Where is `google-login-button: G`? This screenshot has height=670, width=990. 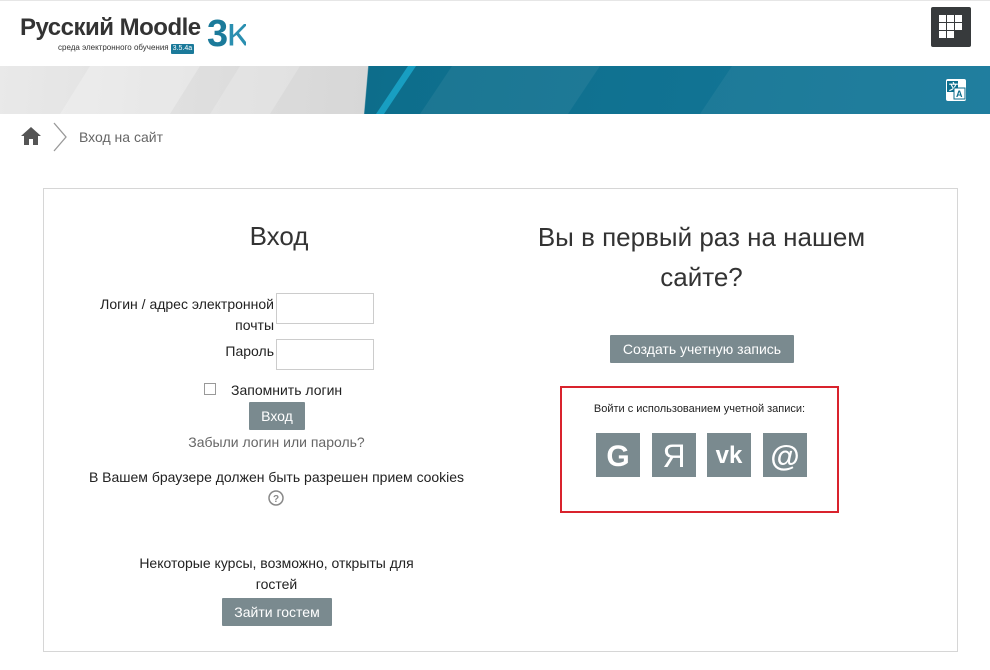 google-login-button: G is located at coordinates (618, 455).